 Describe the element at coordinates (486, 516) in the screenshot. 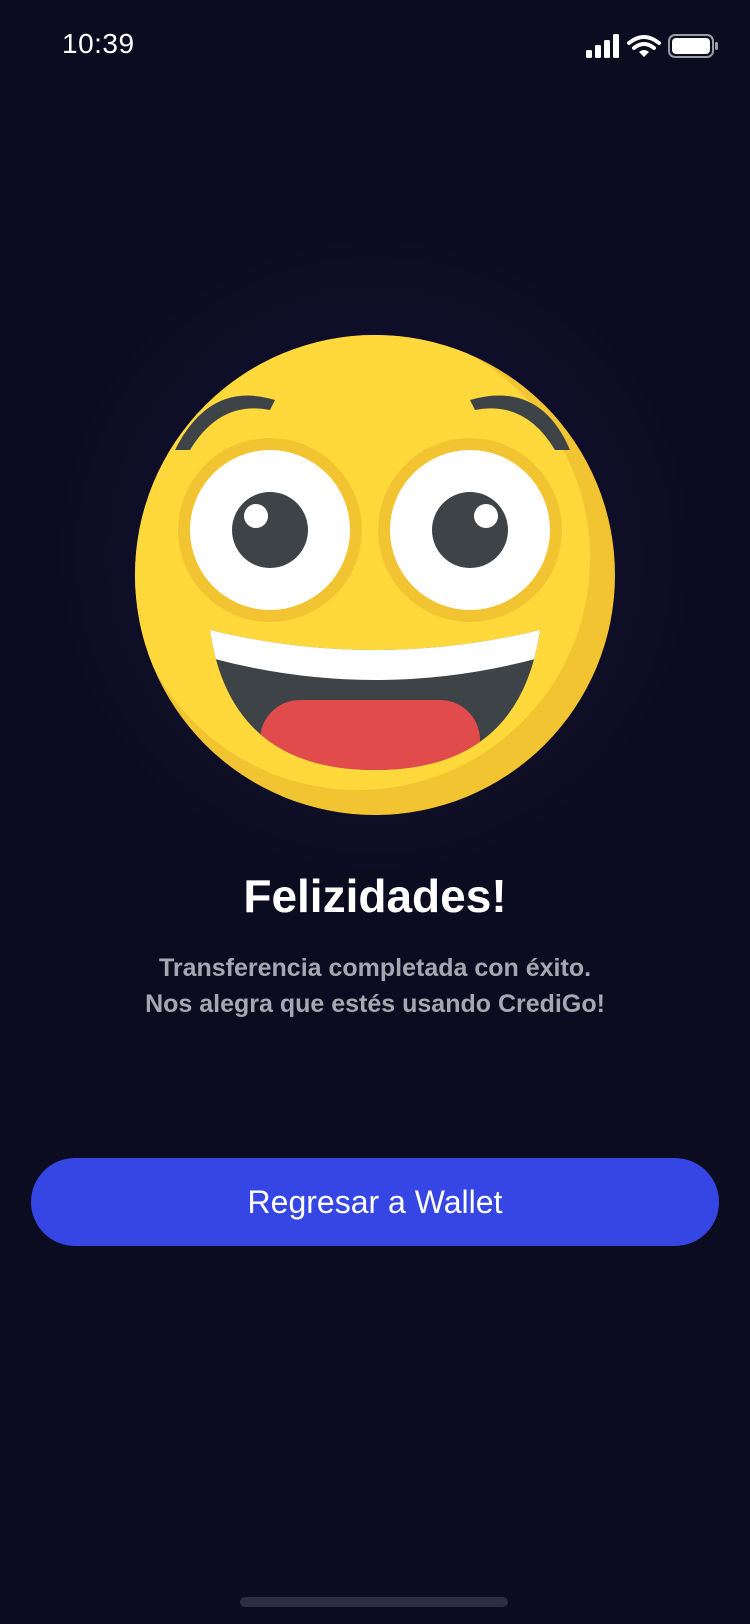

I see `right-pupil-highlight` at that location.